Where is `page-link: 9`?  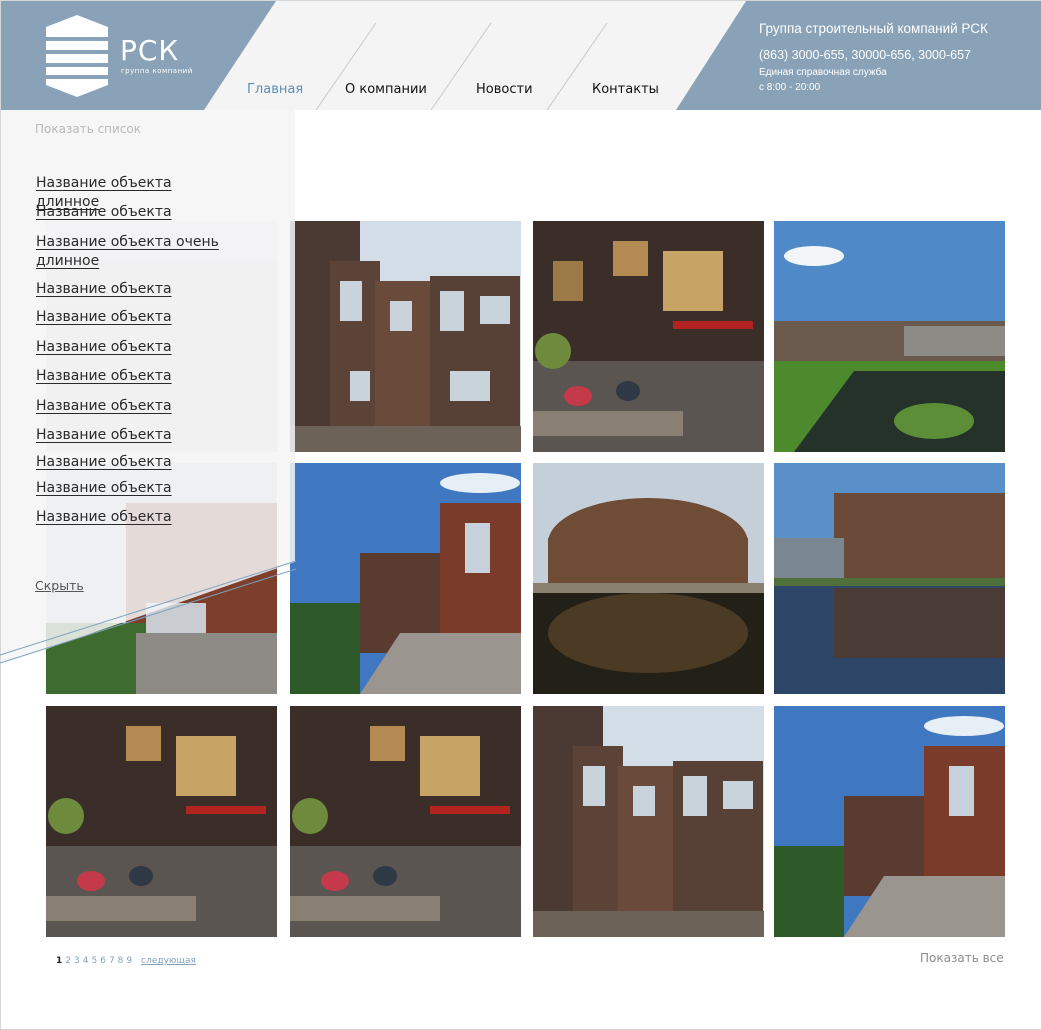 page-link: 9 is located at coordinates (129, 961).